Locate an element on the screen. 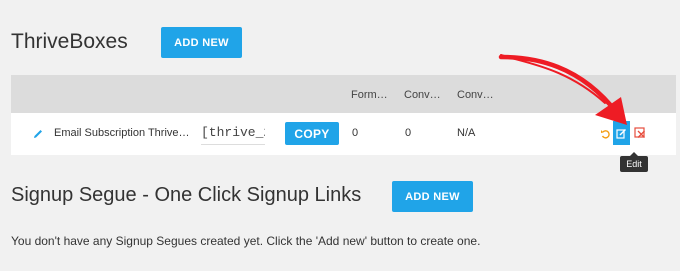 Image resolution: width=680 pixels, height=271 pixels. copy-button: COPY is located at coordinates (312, 133).